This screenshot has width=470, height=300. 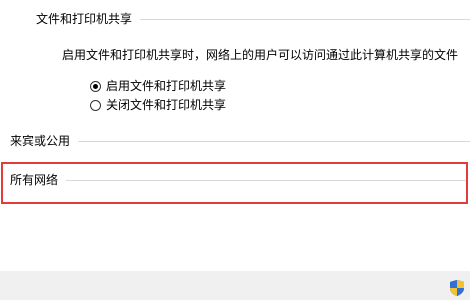 What do you see at coordinates (38, 180) in the screenshot?
I see `section-title: 所有网络` at bounding box center [38, 180].